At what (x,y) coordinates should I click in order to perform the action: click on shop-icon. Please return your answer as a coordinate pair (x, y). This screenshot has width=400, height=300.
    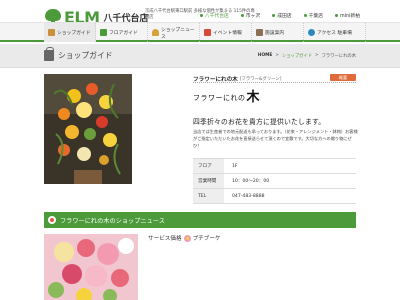
    Looking at the image, I should click on (51, 32).